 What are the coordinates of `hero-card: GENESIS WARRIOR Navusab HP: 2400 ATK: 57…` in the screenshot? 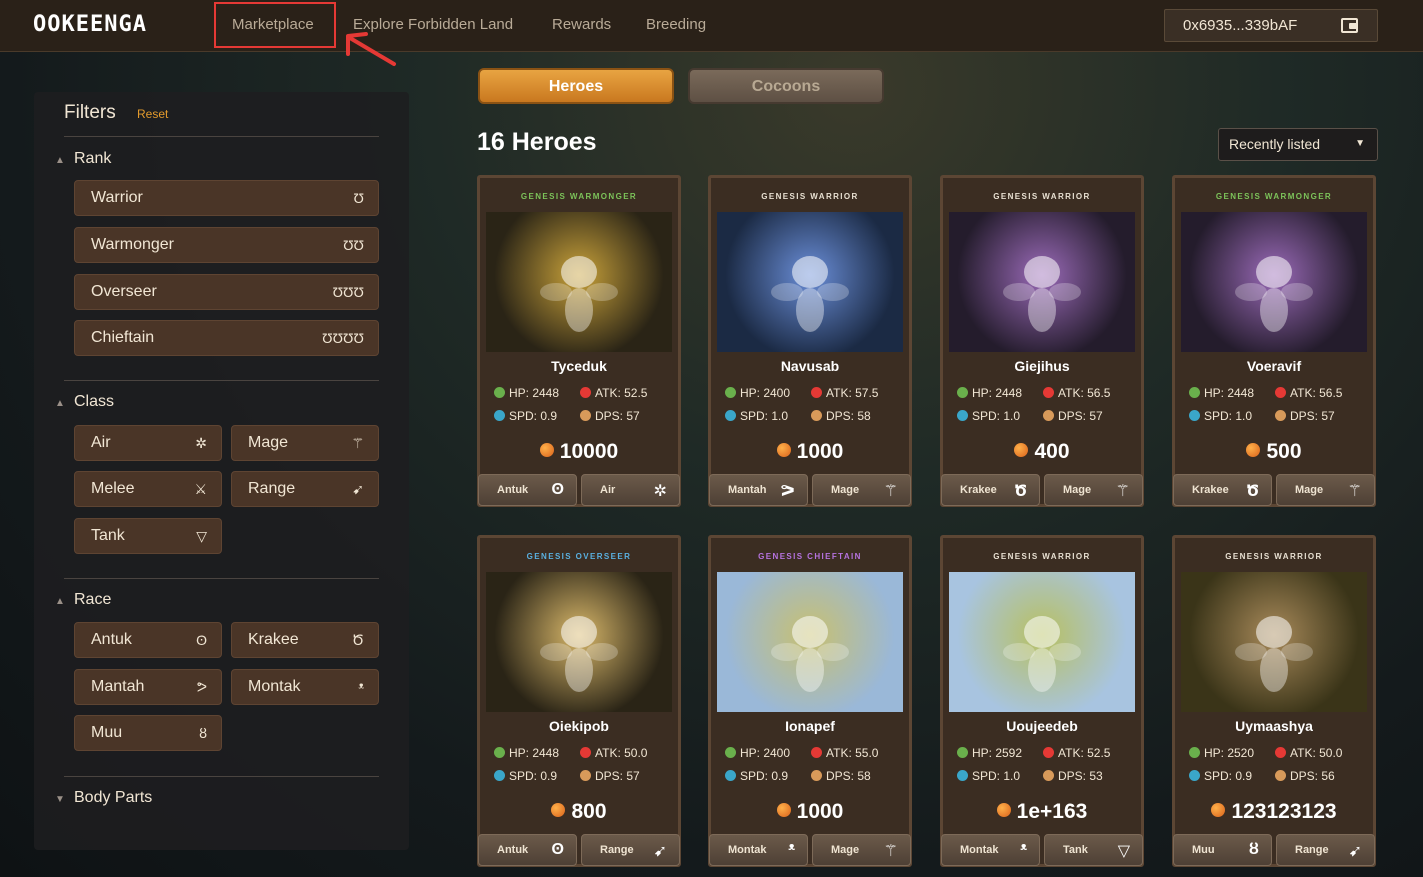 It's located at (810, 341).